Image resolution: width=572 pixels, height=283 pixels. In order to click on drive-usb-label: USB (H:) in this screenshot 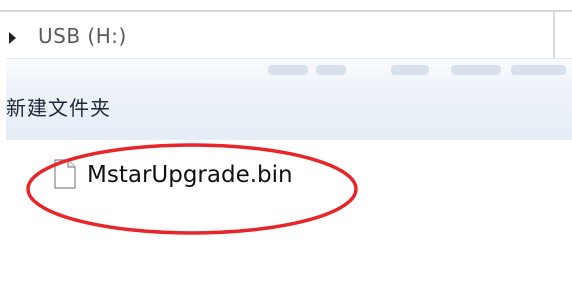, I will do `click(82, 36)`.